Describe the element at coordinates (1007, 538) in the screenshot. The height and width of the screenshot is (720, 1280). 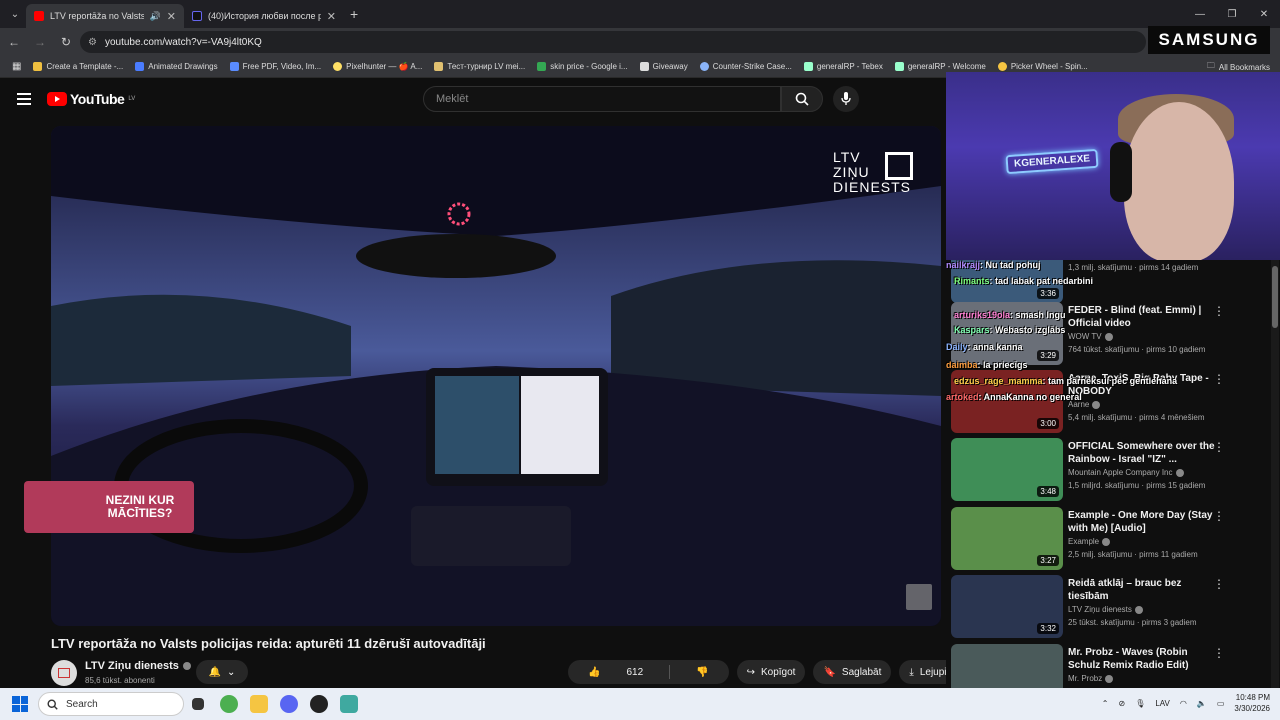
I see `video-thumbnail: 3:27` at that location.